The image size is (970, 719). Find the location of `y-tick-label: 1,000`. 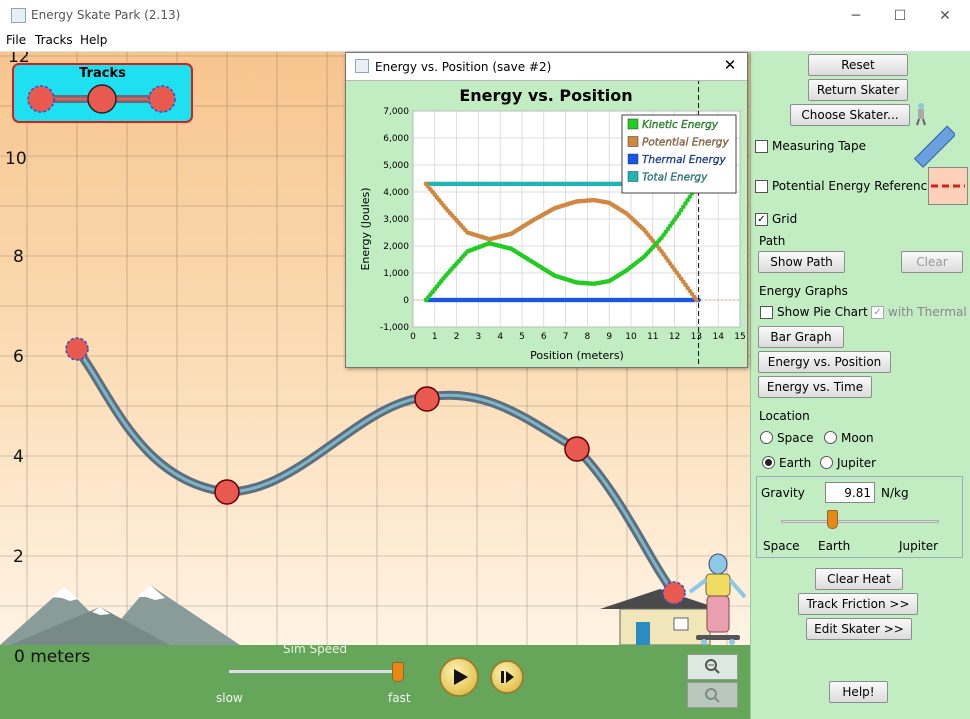

y-tick-label: 1,000 is located at coordinates (396, 274).